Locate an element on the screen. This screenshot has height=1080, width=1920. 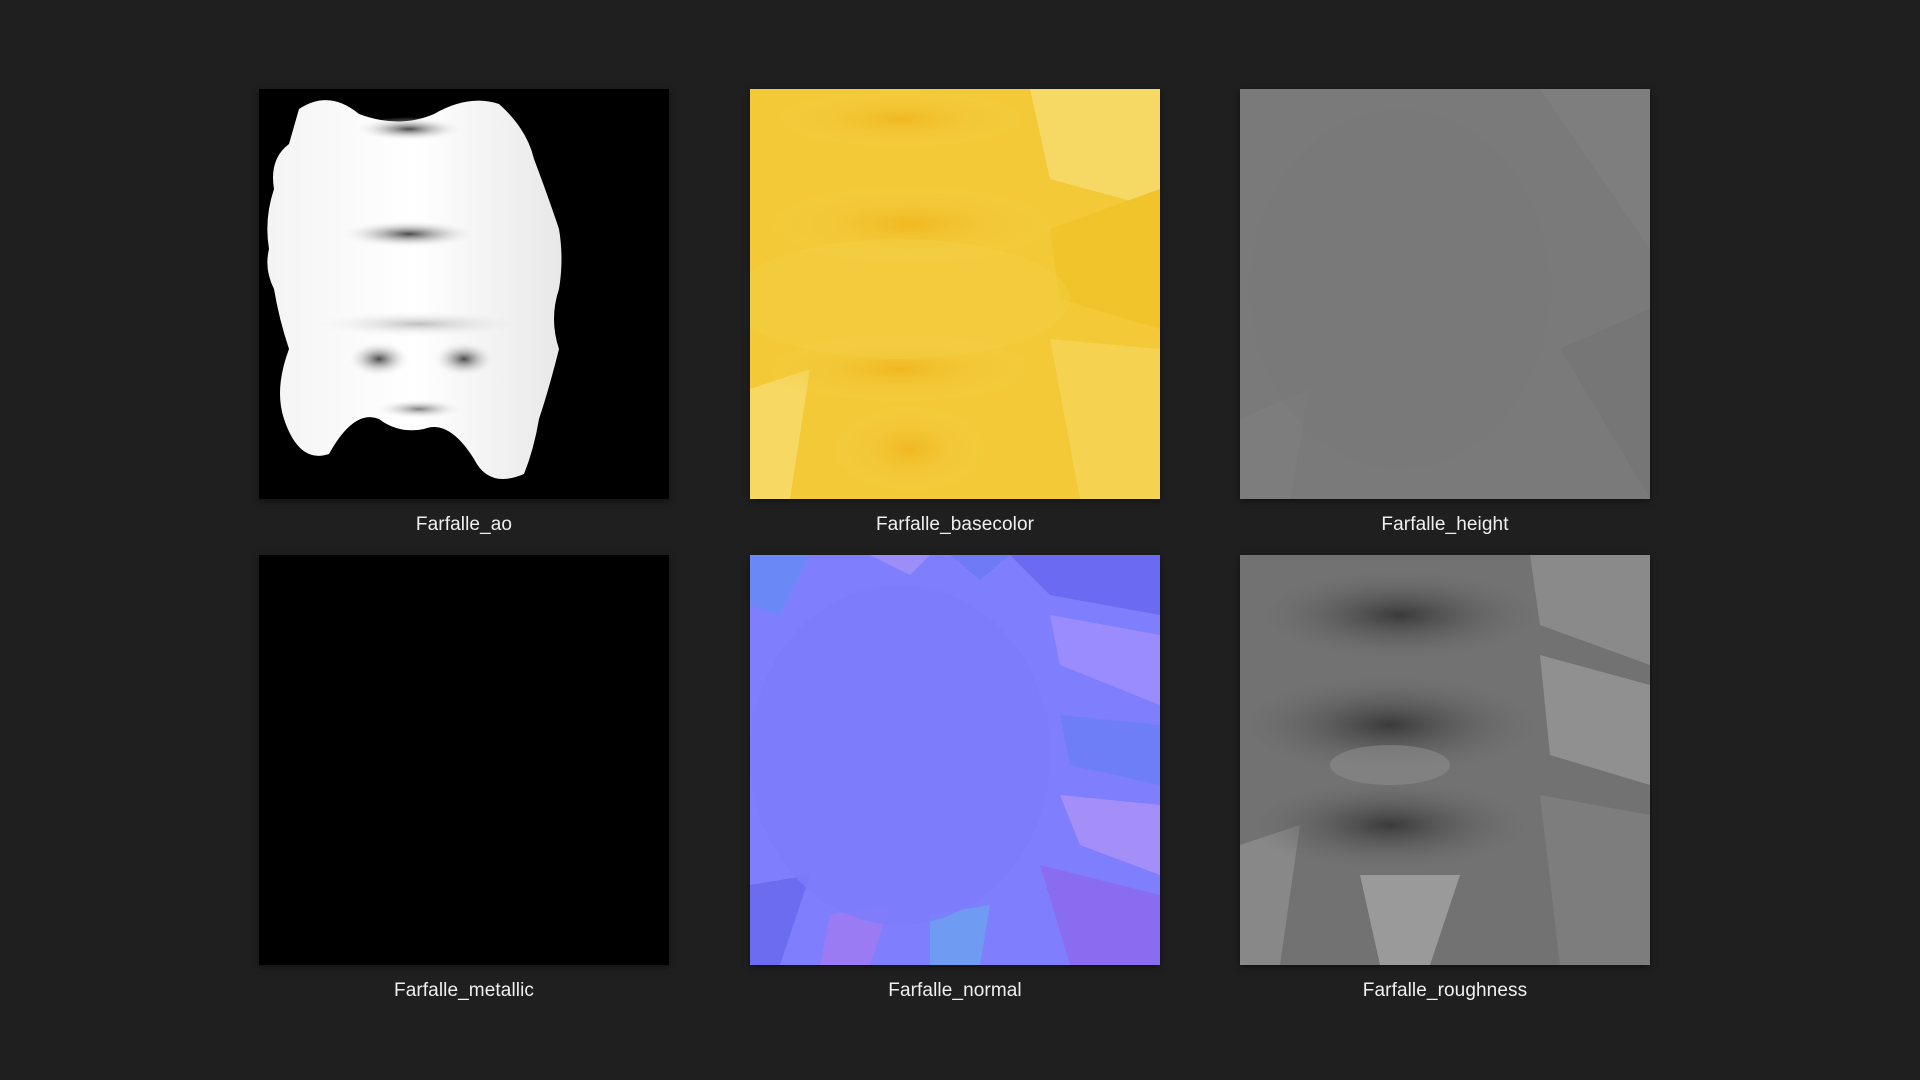
file-label: Farfalle_roughness is located at coordinates (1445, 990).